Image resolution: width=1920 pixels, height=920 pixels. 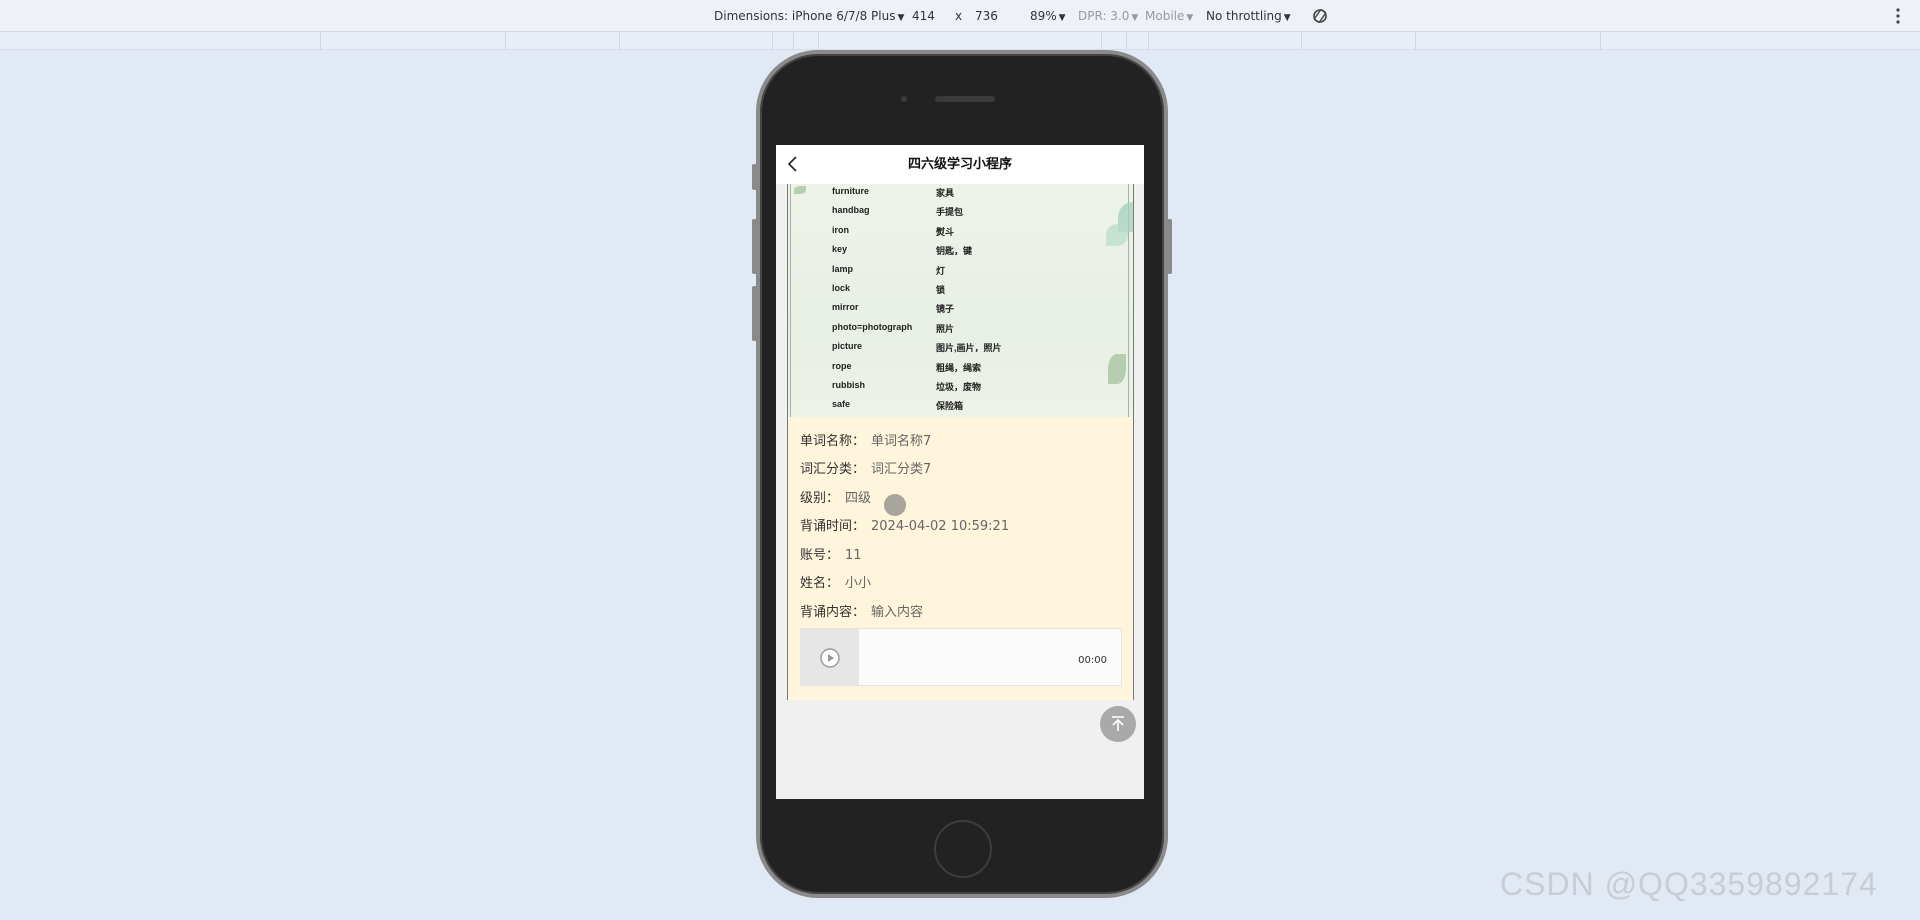 What do you see at coordinates (851, 210) in the screenshot?
I see `vocab-english: handbag` at bounding box center [851, 210].